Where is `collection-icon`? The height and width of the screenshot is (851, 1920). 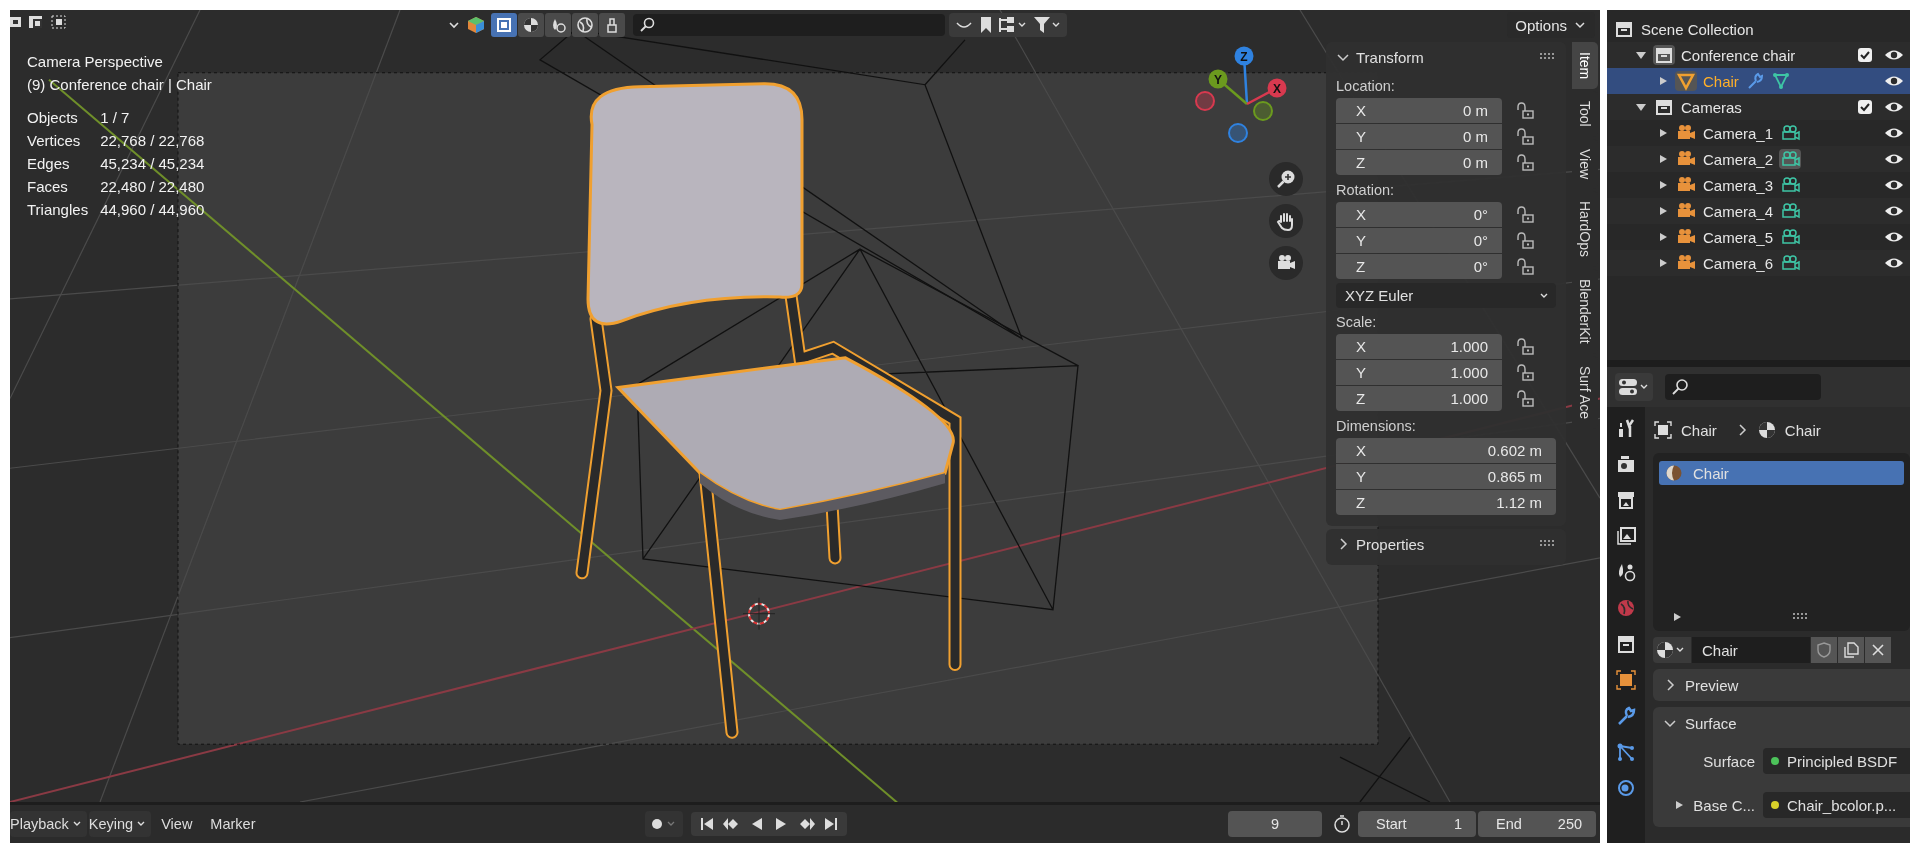
collection-icon is located at coordinates (1626, 644).